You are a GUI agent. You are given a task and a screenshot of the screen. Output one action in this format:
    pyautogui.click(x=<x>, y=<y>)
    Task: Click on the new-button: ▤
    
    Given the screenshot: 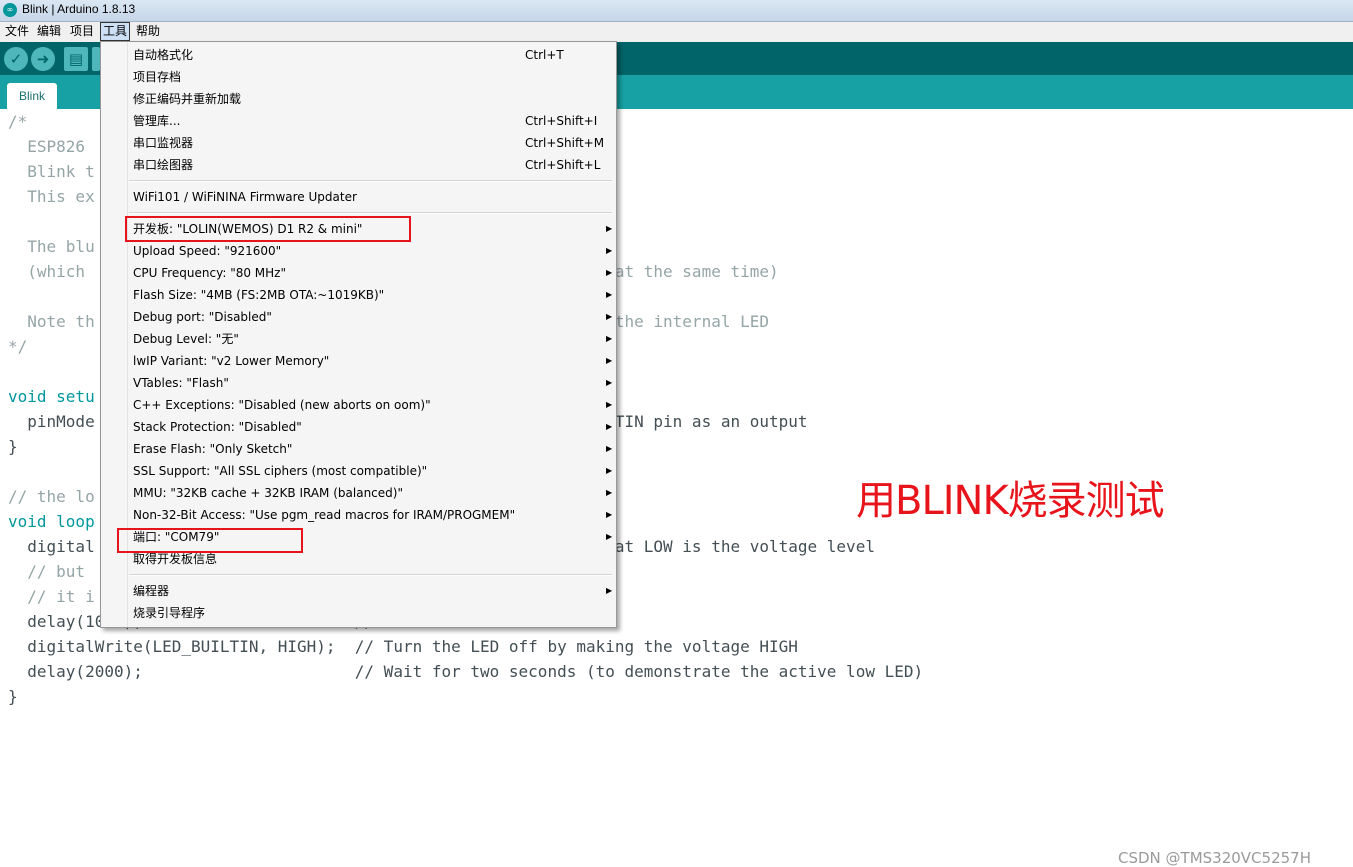 What is the action you would take?
    pyautogui.click(x=76, y=59)
    